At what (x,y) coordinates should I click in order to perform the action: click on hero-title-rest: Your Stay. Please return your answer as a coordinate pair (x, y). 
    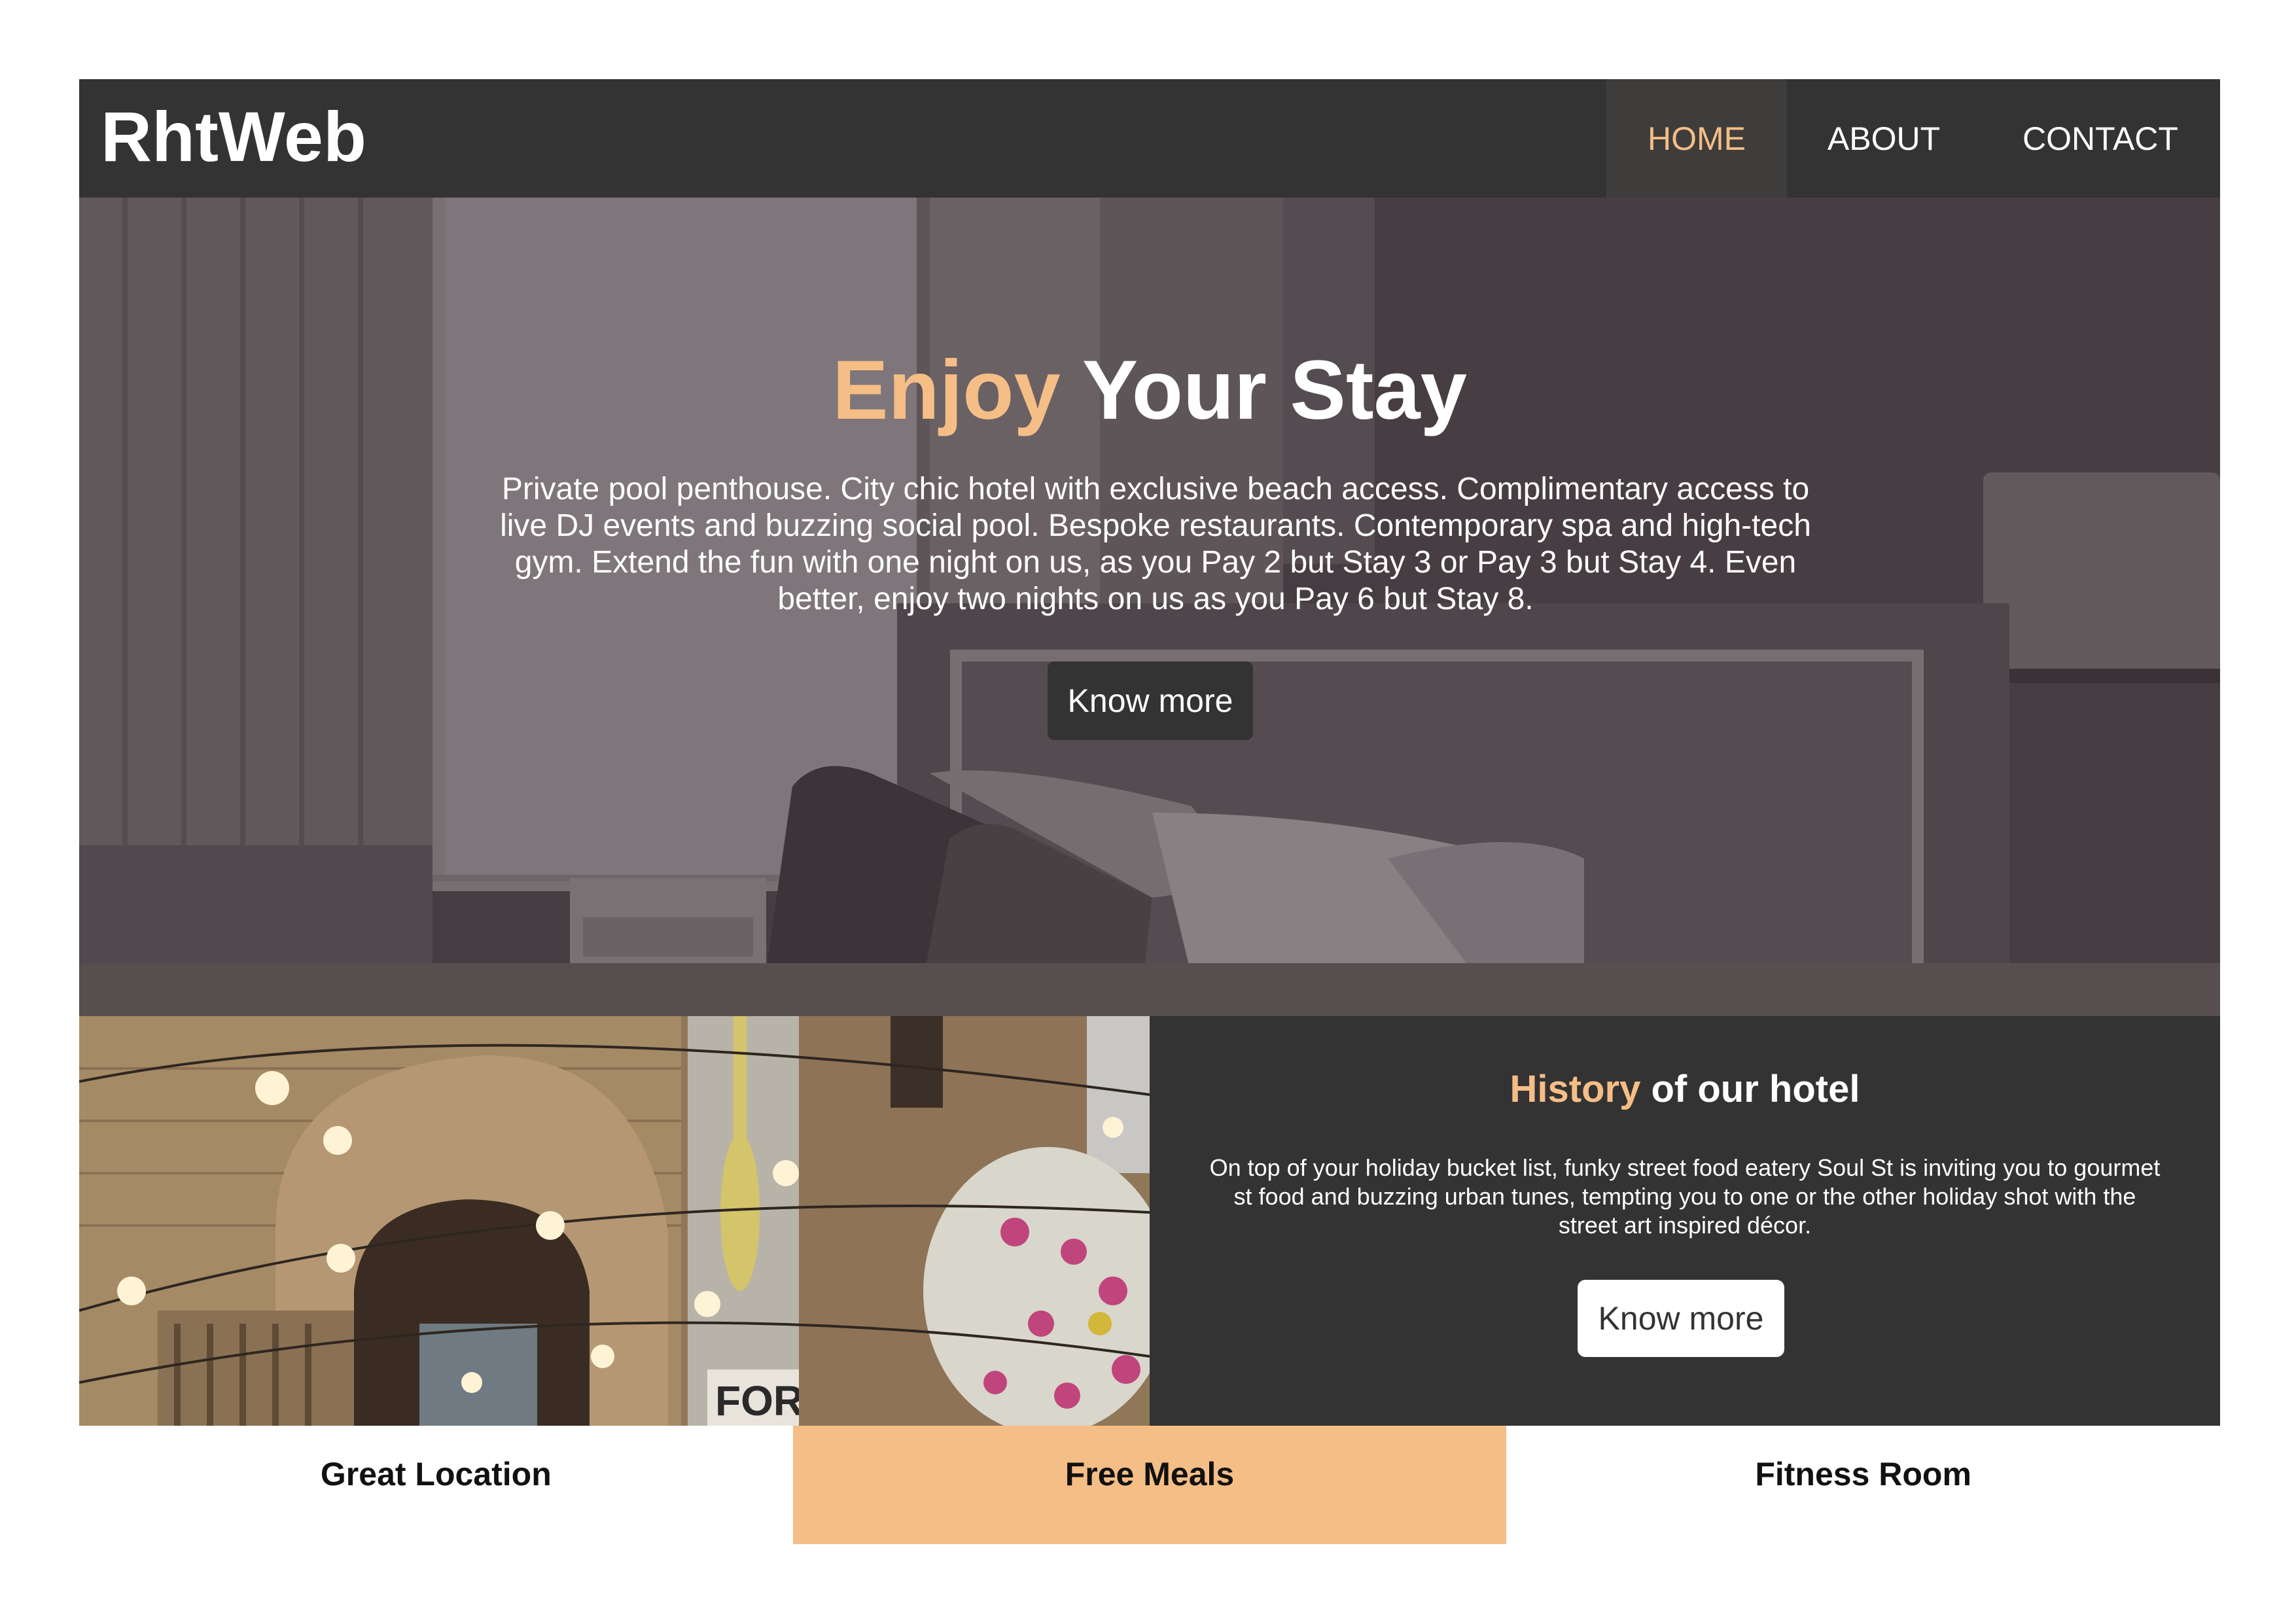
    Looking at the image, I should click on (1274, 391).